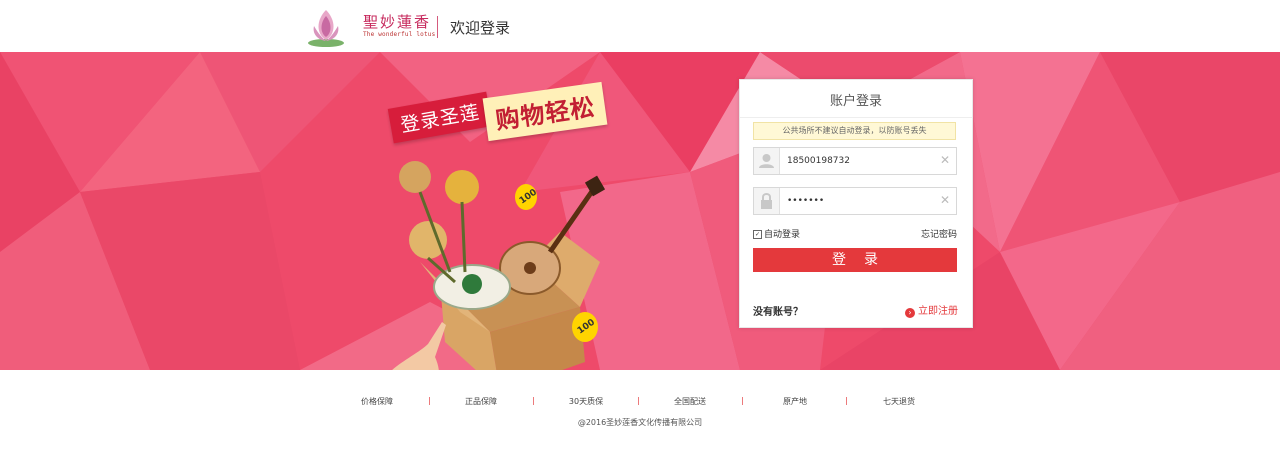 Image resolution: width=1280 pixels, height=453 pixels. Describe the element at coordinates (767, 201) in the screenshot. I see `lock-icon` at that location.